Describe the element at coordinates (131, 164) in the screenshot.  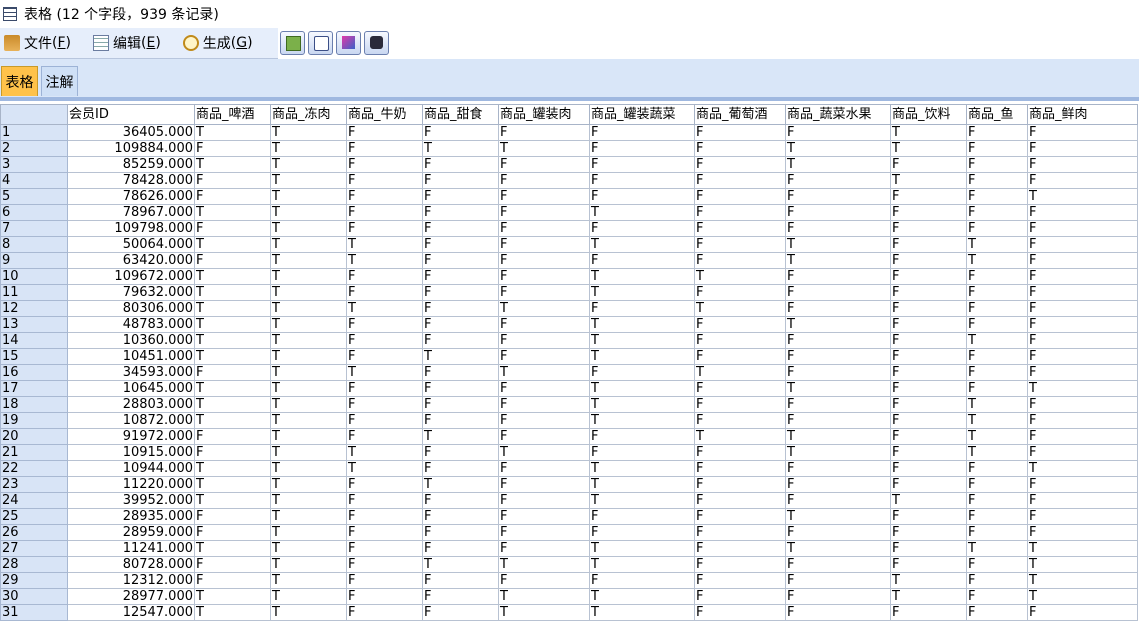
I see `member-id-cell: 85259.000` at that location.